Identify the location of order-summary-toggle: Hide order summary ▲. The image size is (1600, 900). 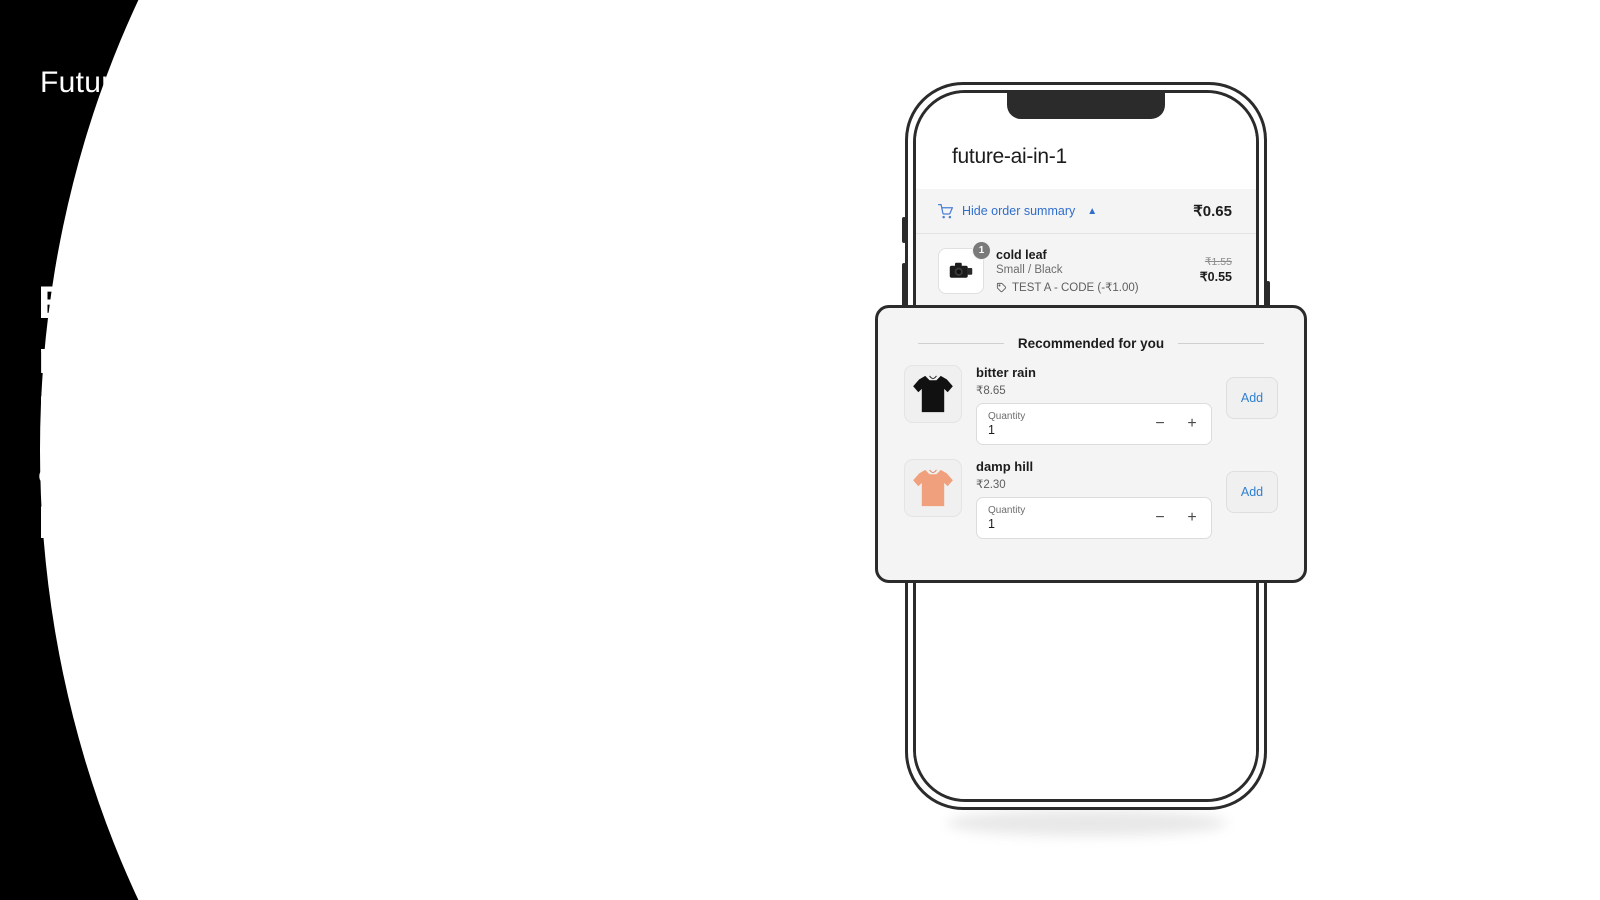
(1018, 211).